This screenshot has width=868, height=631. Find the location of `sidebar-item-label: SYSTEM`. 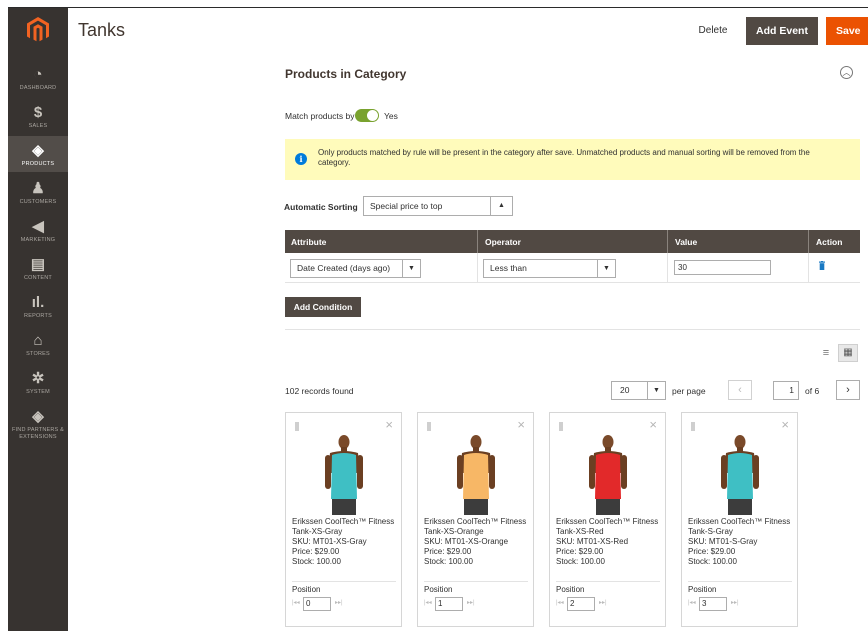

sidebar-item-label: SYSTEM is located at coordinates (38, 392).